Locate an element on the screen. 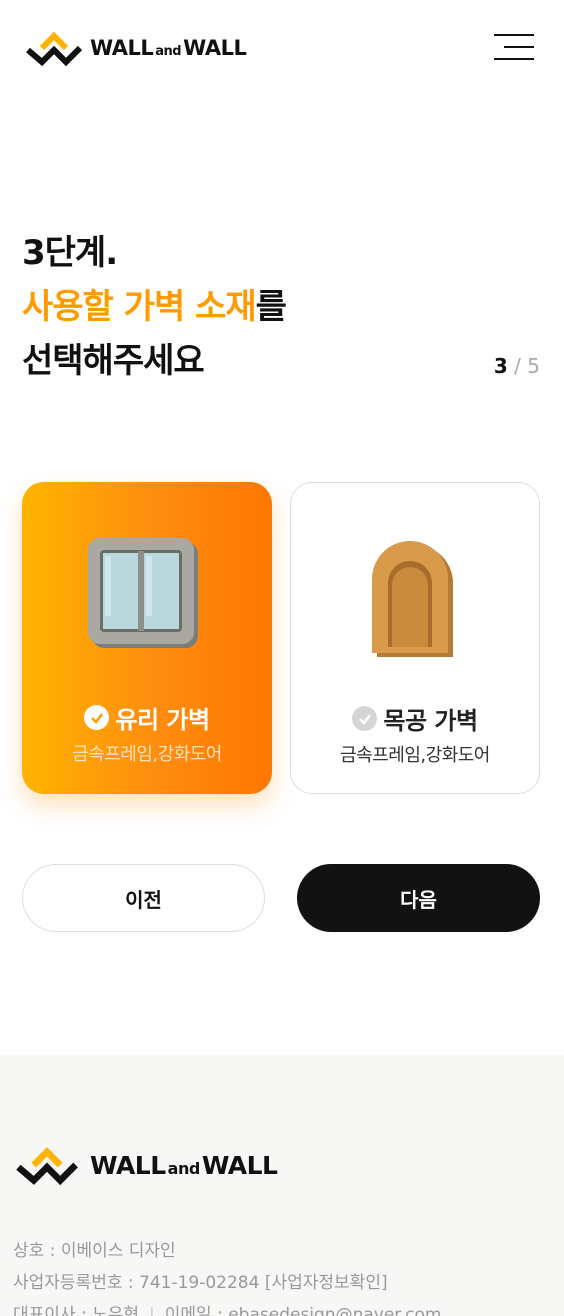  footer-logo: WALL andWALL is located at coordinates (145, 1165).